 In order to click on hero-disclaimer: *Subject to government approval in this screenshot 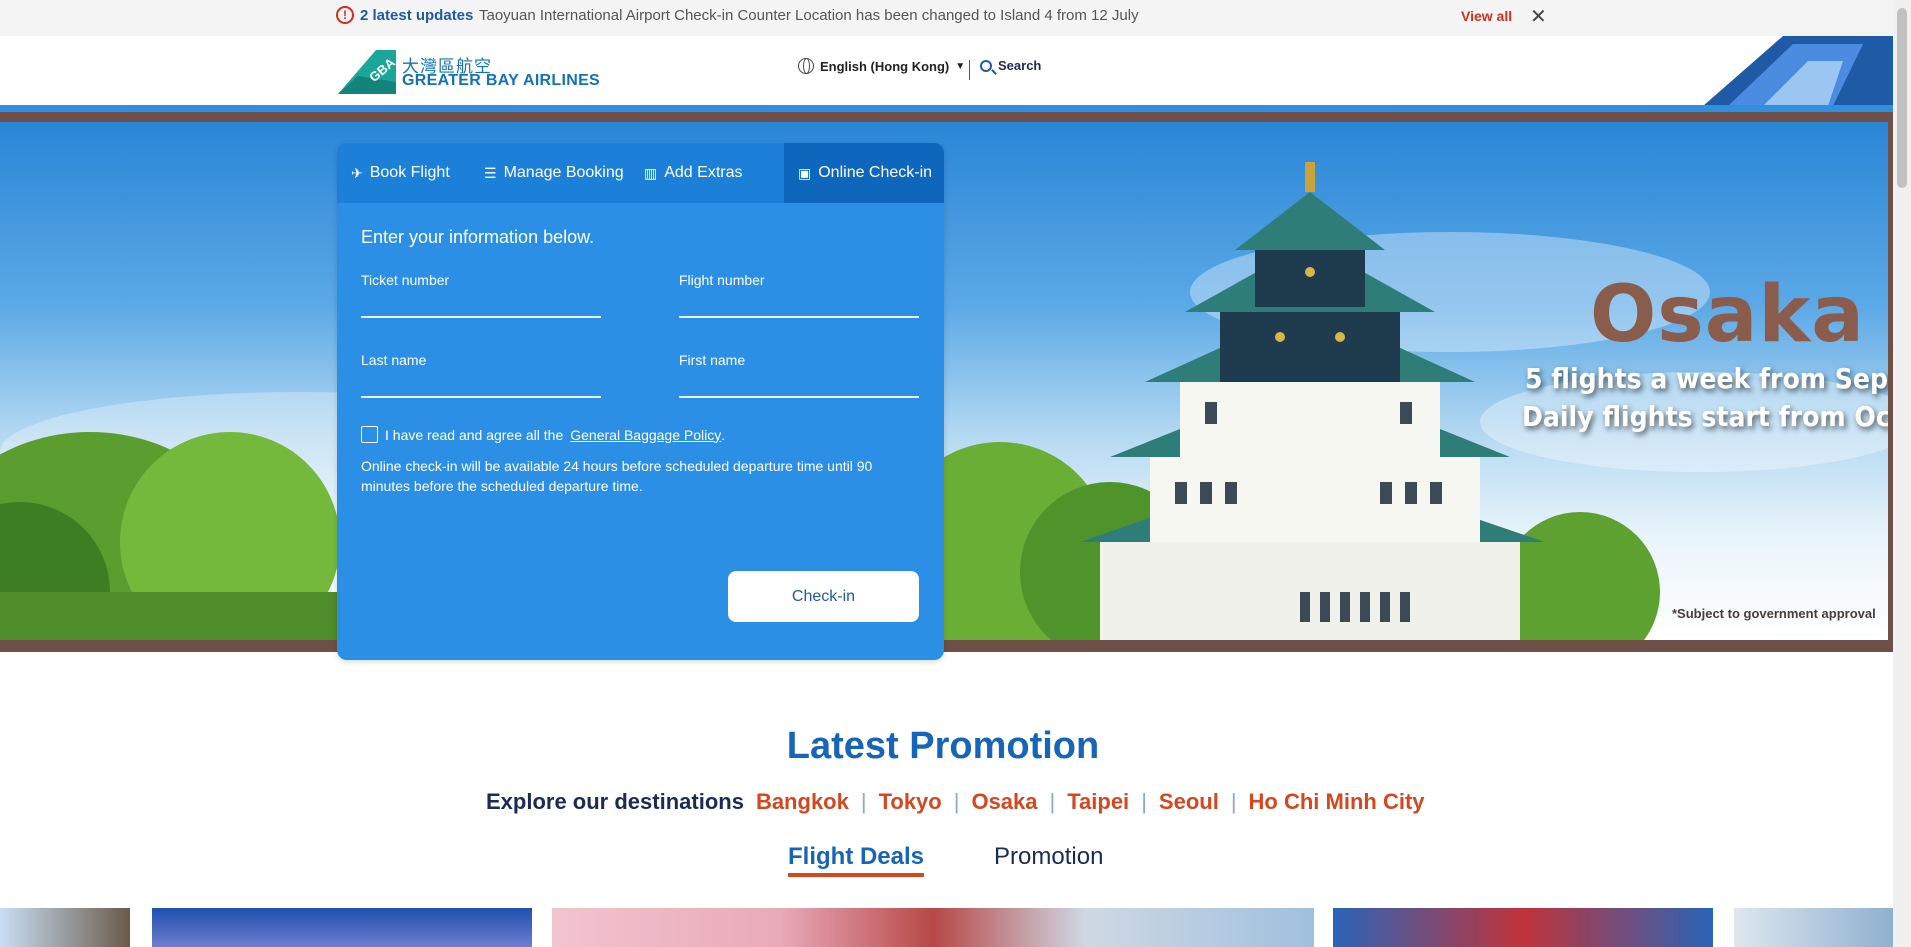, I will do `click(1774, 613)`.